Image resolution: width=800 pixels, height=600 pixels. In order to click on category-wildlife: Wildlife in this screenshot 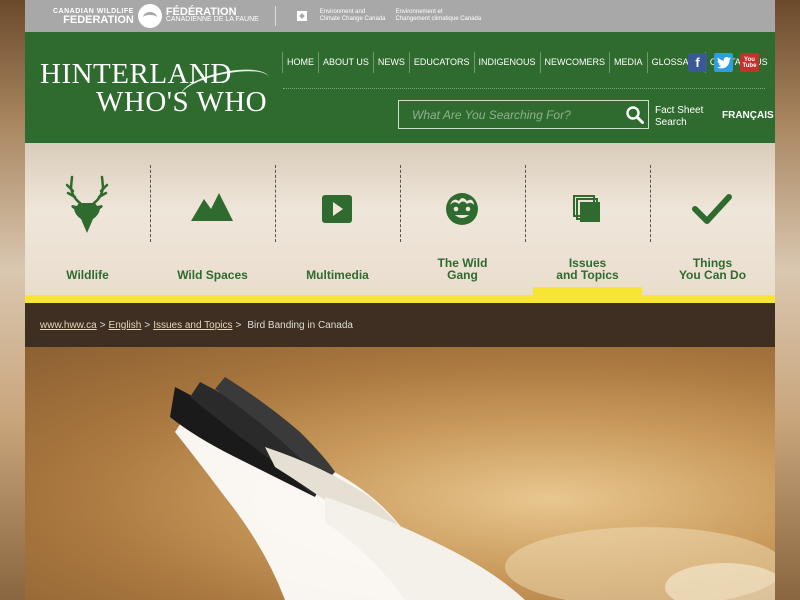, I will do `click(87, 219)`.